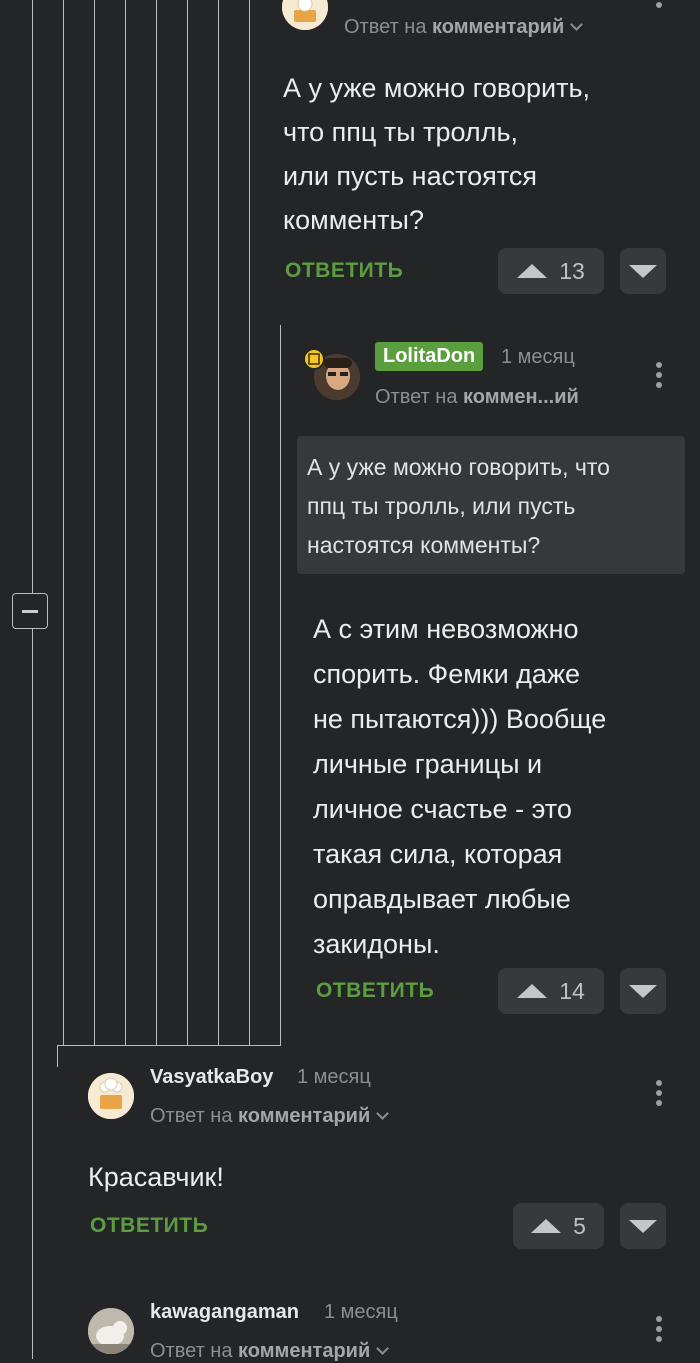  I want to click on username: LolitaDon, so click(429, 356).